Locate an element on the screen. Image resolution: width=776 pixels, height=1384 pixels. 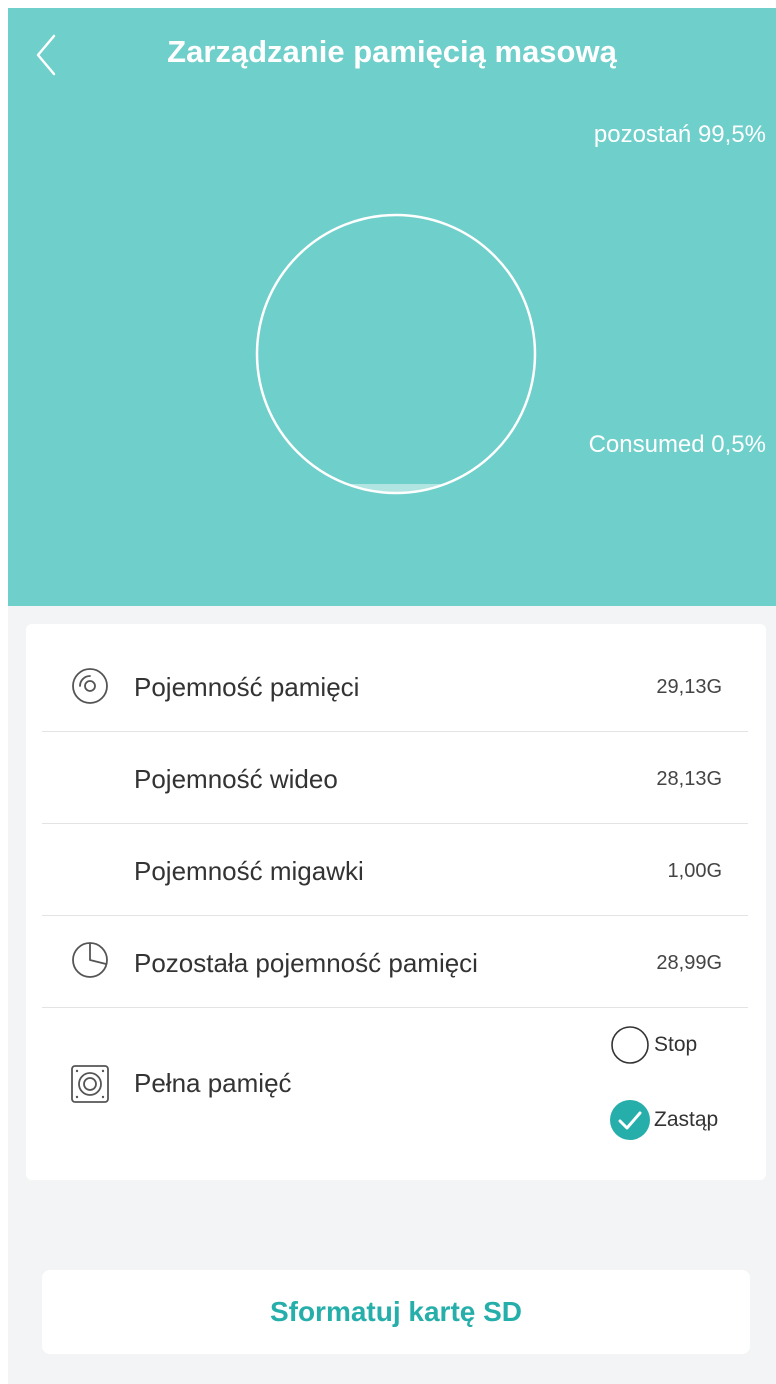
remaining-capacity-row: Pozostała pojemność pamięci 28,99G is located at coordinates (395, 962).